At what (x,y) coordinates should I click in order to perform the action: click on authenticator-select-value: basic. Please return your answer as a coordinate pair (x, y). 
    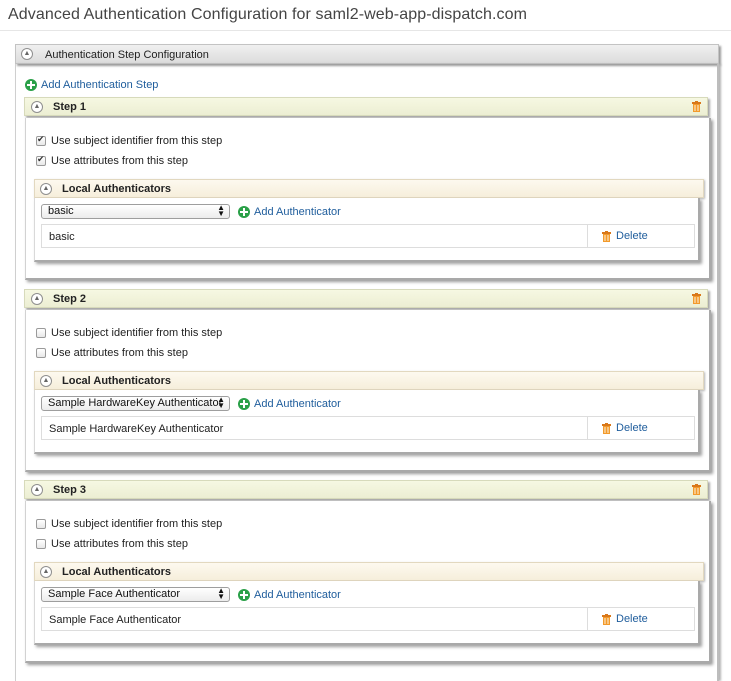
    Looking at the image, I should click on (61, 211).